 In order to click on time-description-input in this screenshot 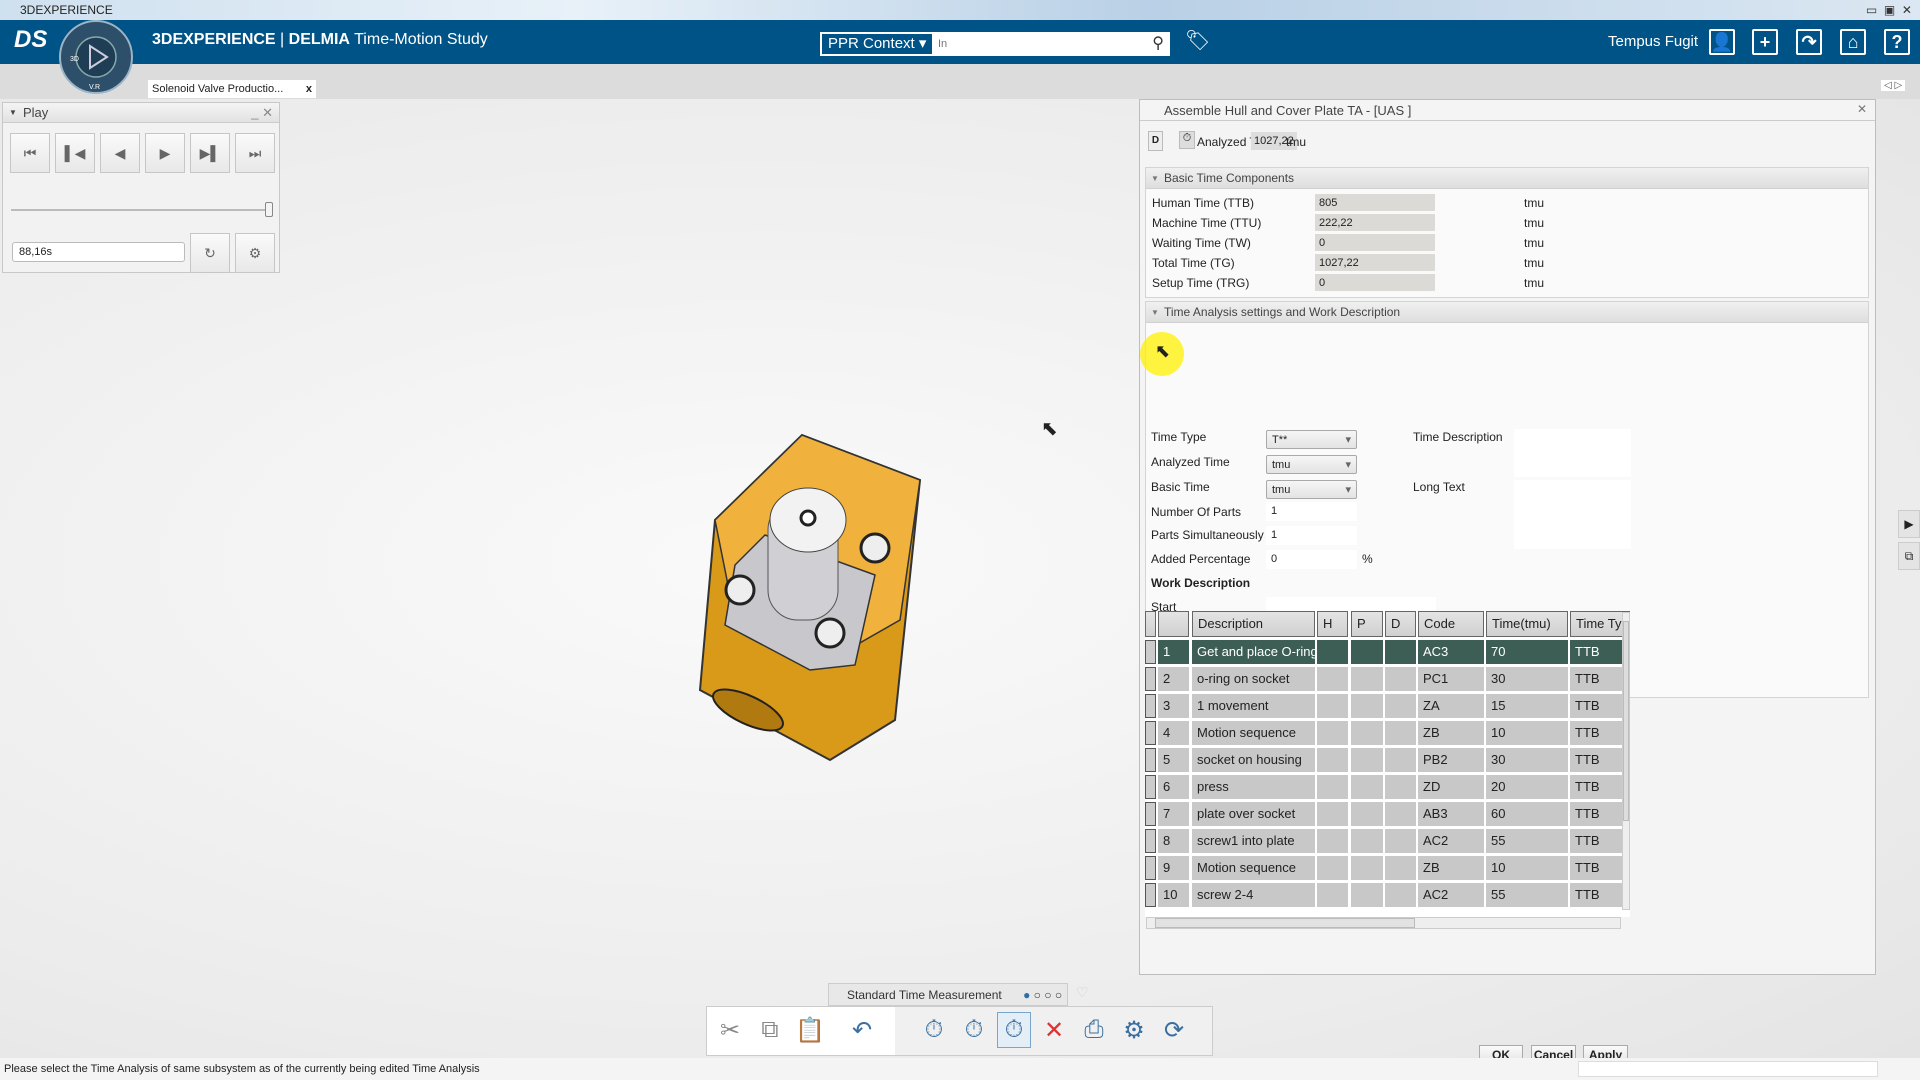, I will do `click(1572, 453)`.